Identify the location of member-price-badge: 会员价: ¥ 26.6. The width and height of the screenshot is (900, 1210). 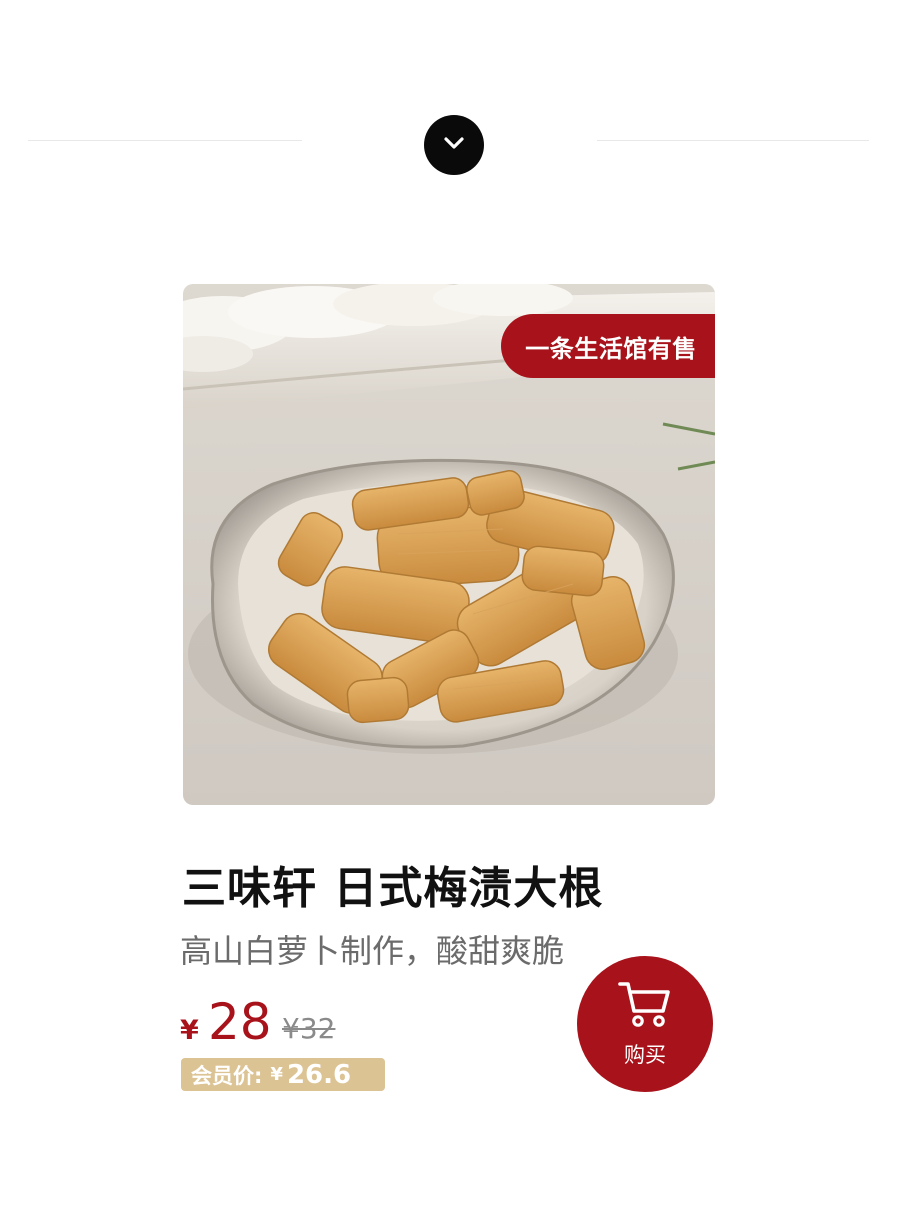
(283, 1074).